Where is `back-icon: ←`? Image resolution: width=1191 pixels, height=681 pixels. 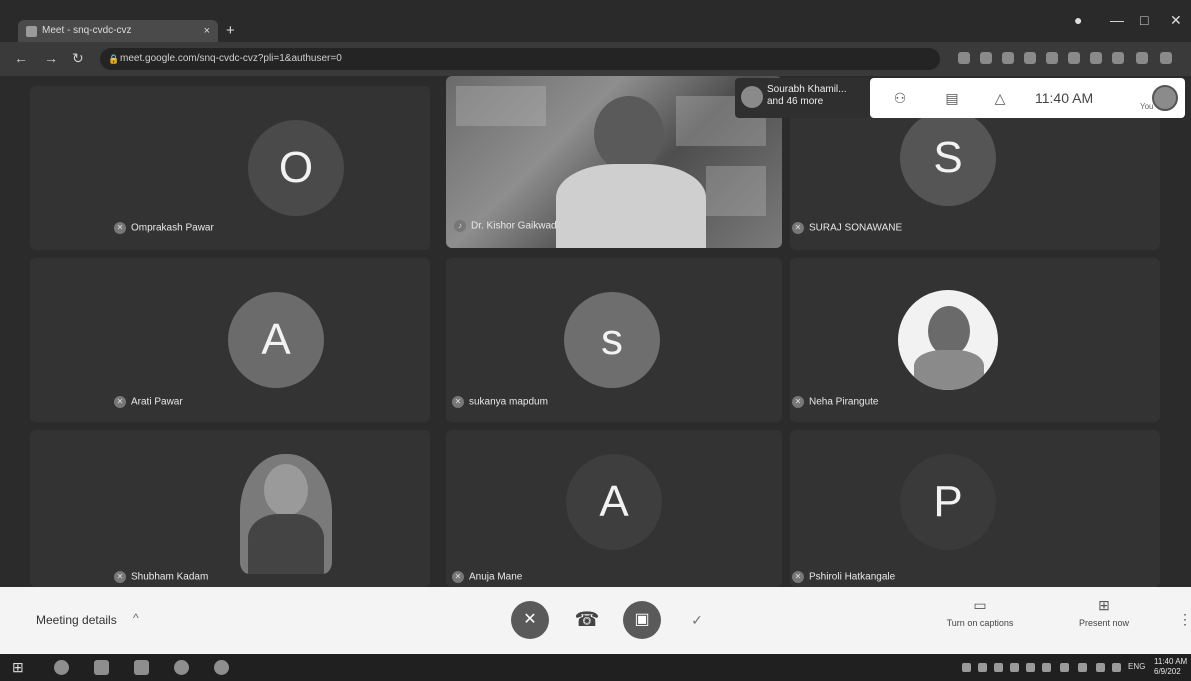
back-icon: ← is located at coordinates (21, 58).